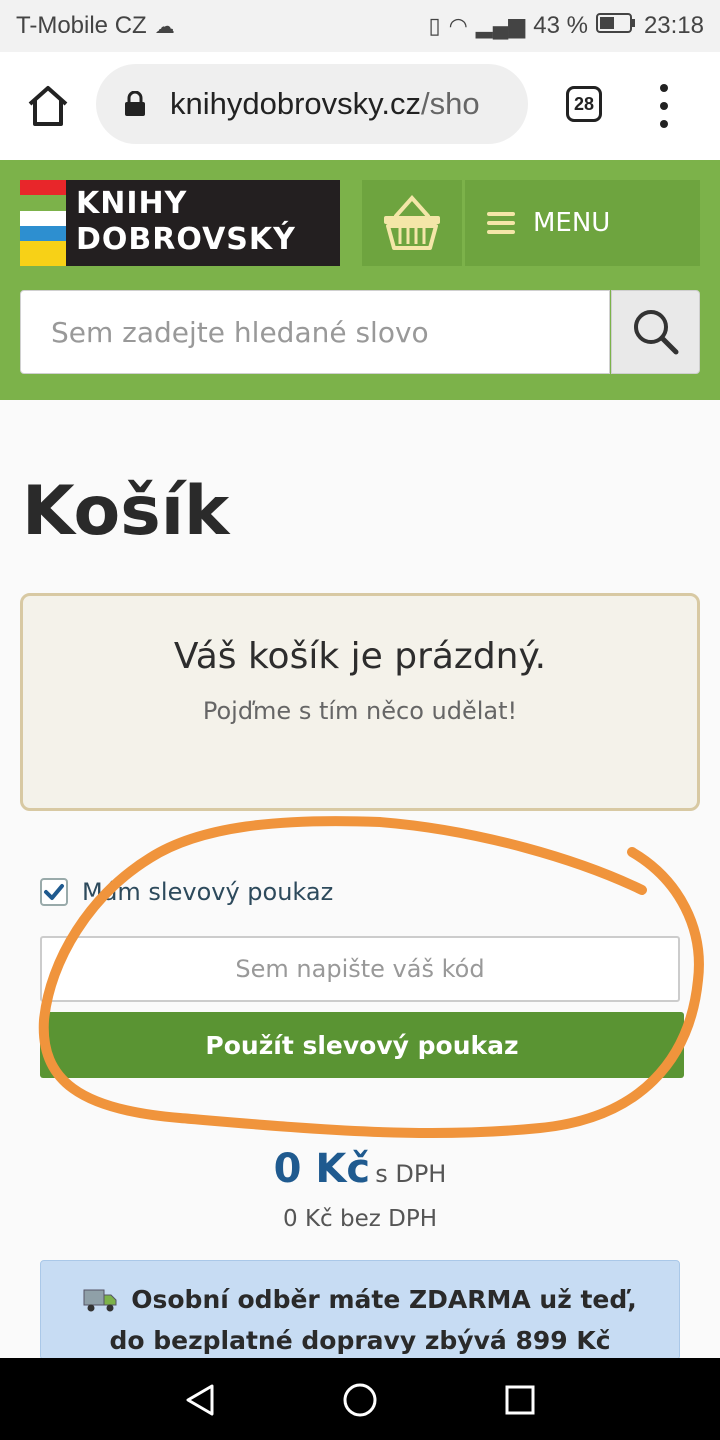  Describe the element at coordinates (126, 511) in the screenshot. I see `page-title: Košík` at that location.